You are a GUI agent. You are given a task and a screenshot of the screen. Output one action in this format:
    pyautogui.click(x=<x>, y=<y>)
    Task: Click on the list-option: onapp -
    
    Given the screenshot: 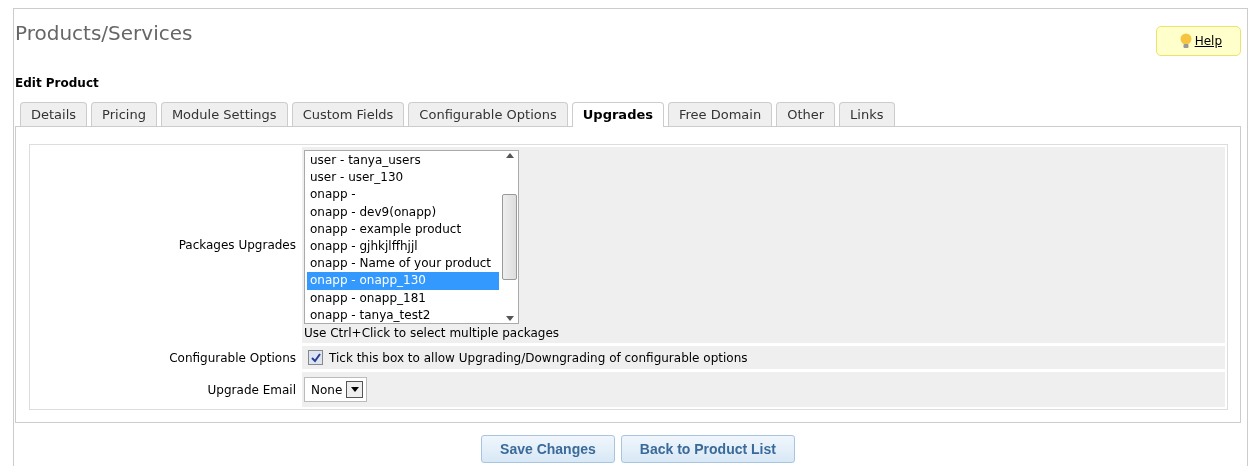 What is the action you would take?
    pyautogui.click(x=403, y=195)
    